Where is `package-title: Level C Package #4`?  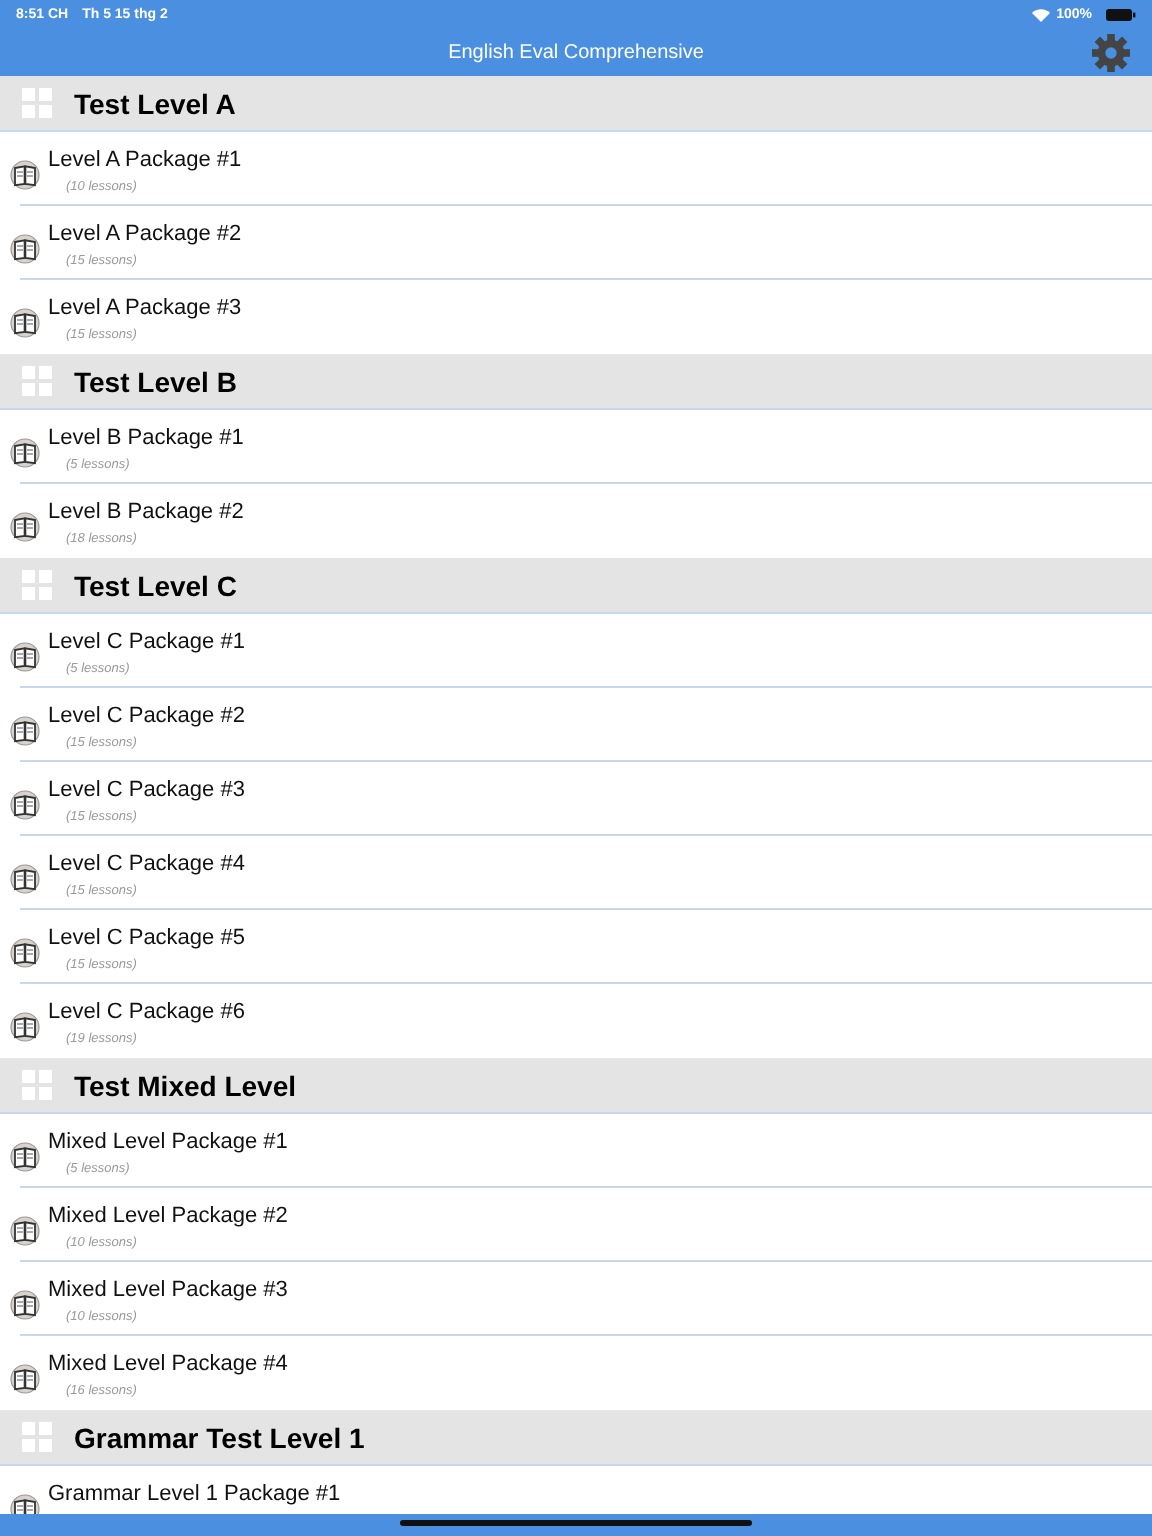 package-title: Level C Package #4 is located at coordinates (146, 865).